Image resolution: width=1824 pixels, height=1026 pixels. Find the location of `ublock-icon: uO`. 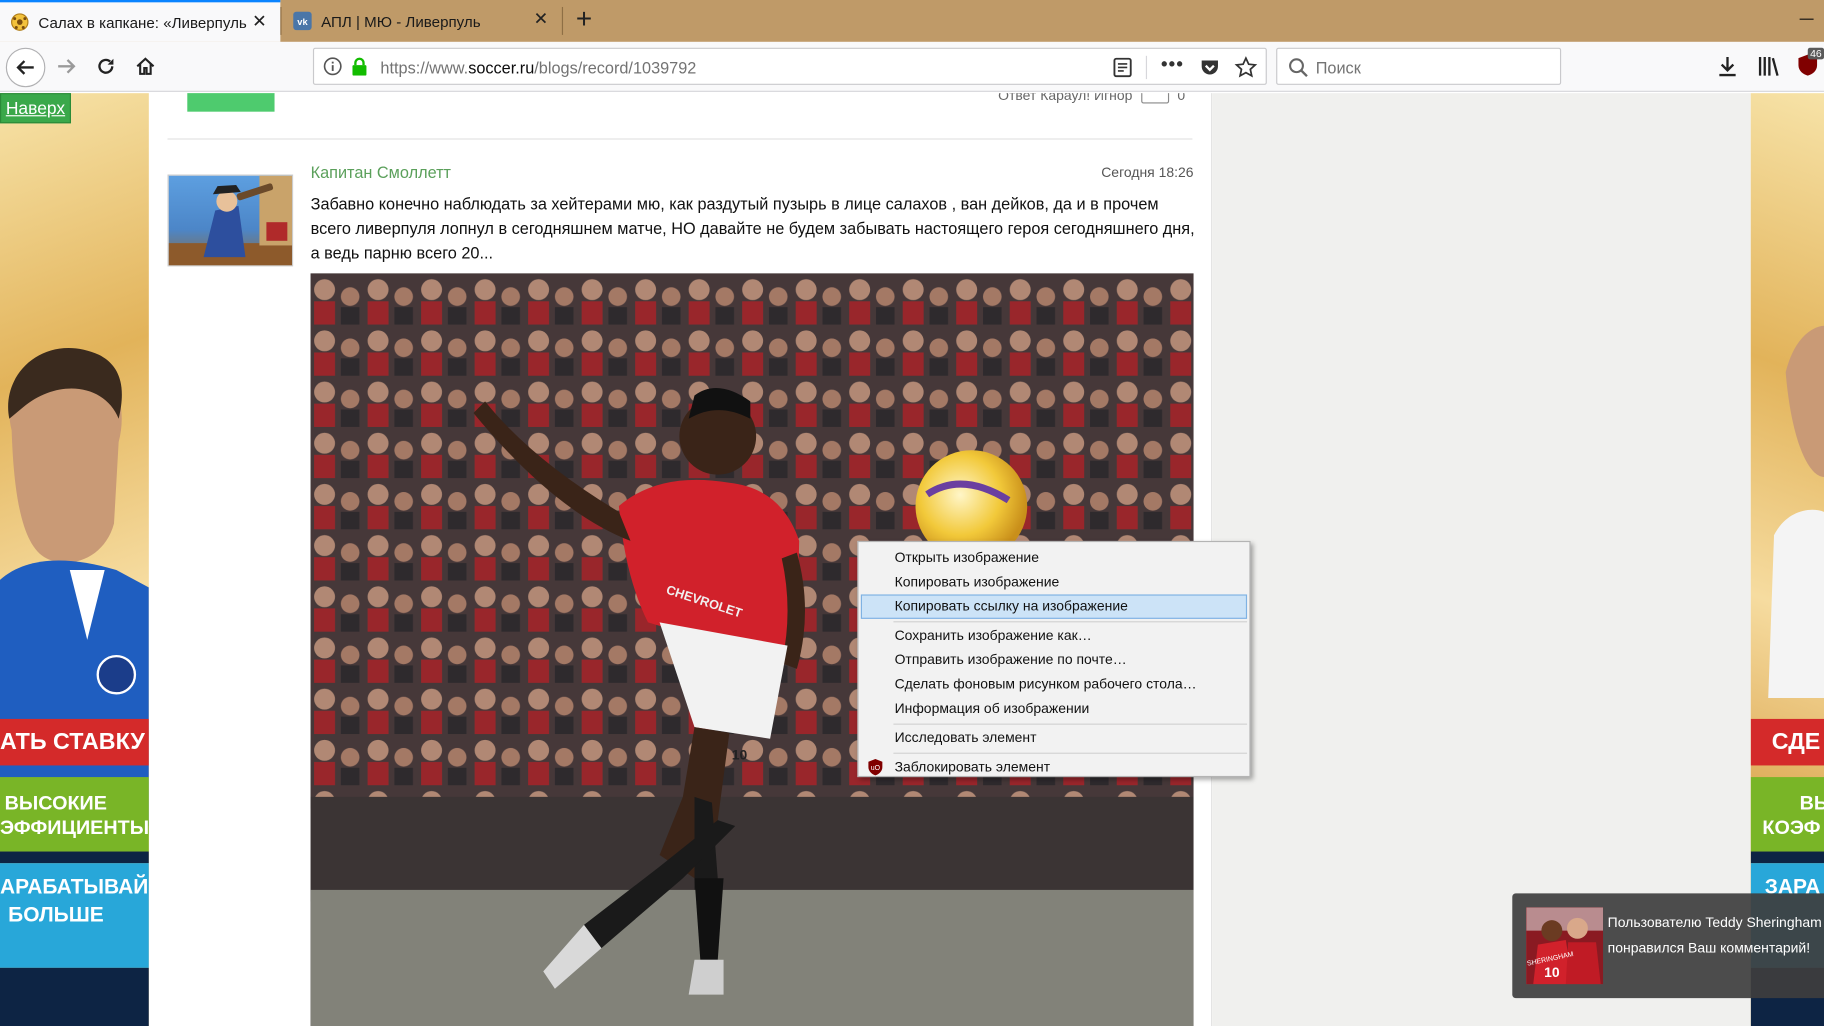

ublock-icon: uO is located at coordinates (875, 767).